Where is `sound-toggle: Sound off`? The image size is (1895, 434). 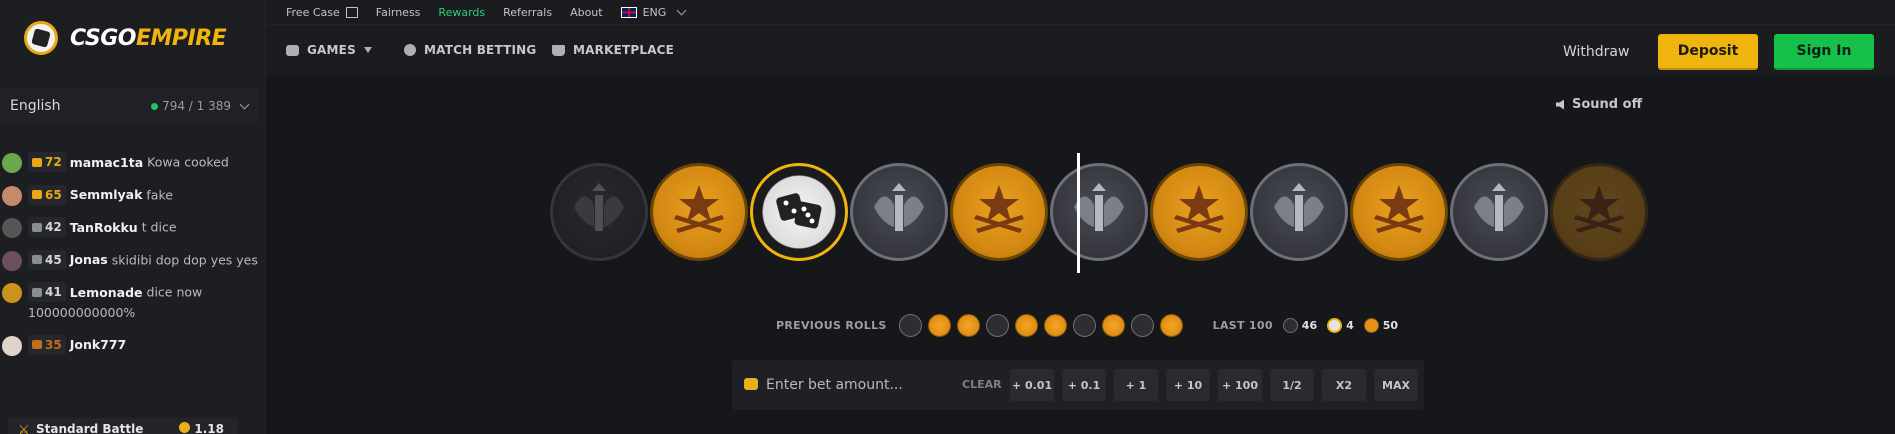
sound-toggle: Sound off is located at coordinates (1599, 104).